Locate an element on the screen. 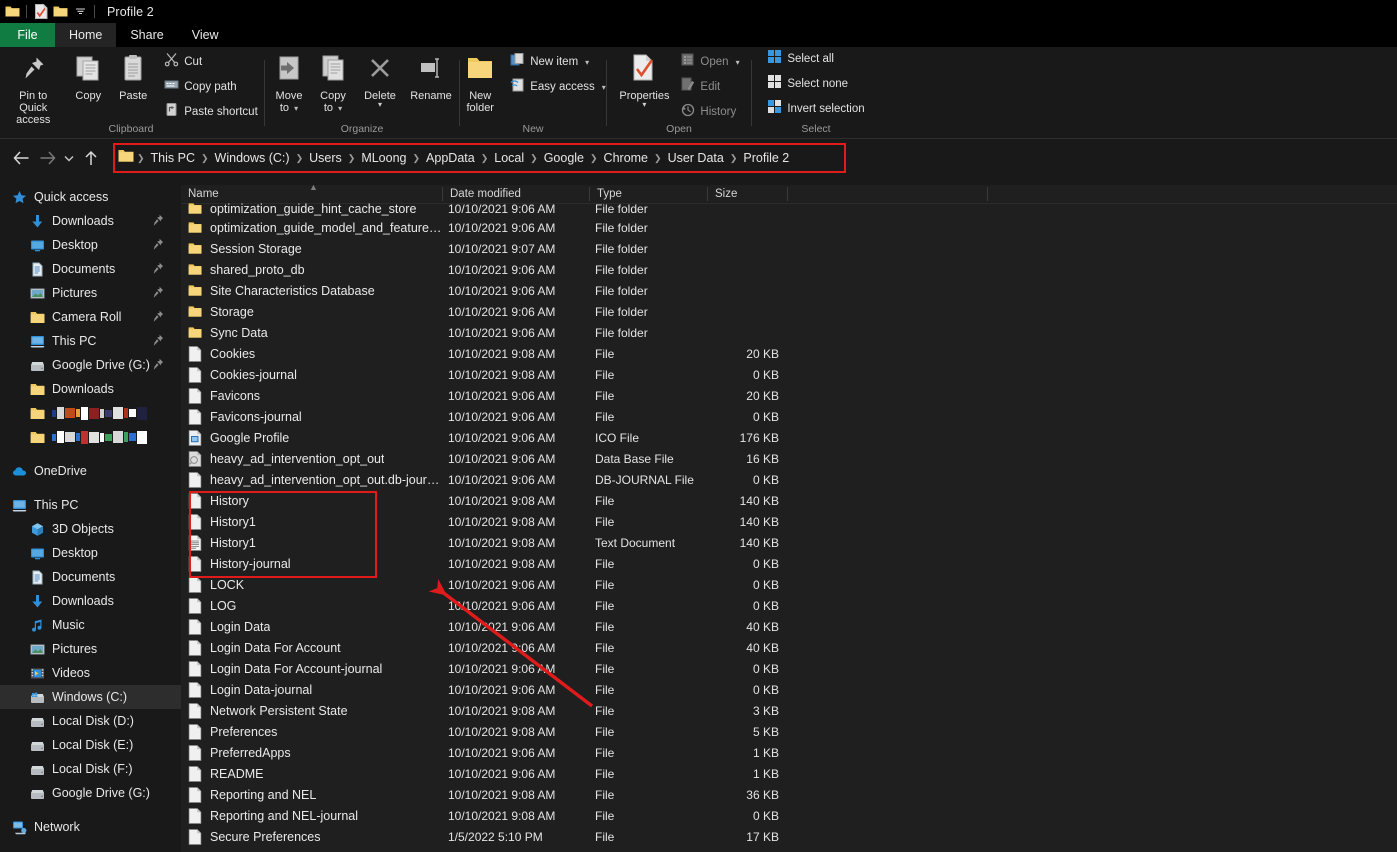  breadcrumb-item-users: Users is located at coordinates (325, 158).